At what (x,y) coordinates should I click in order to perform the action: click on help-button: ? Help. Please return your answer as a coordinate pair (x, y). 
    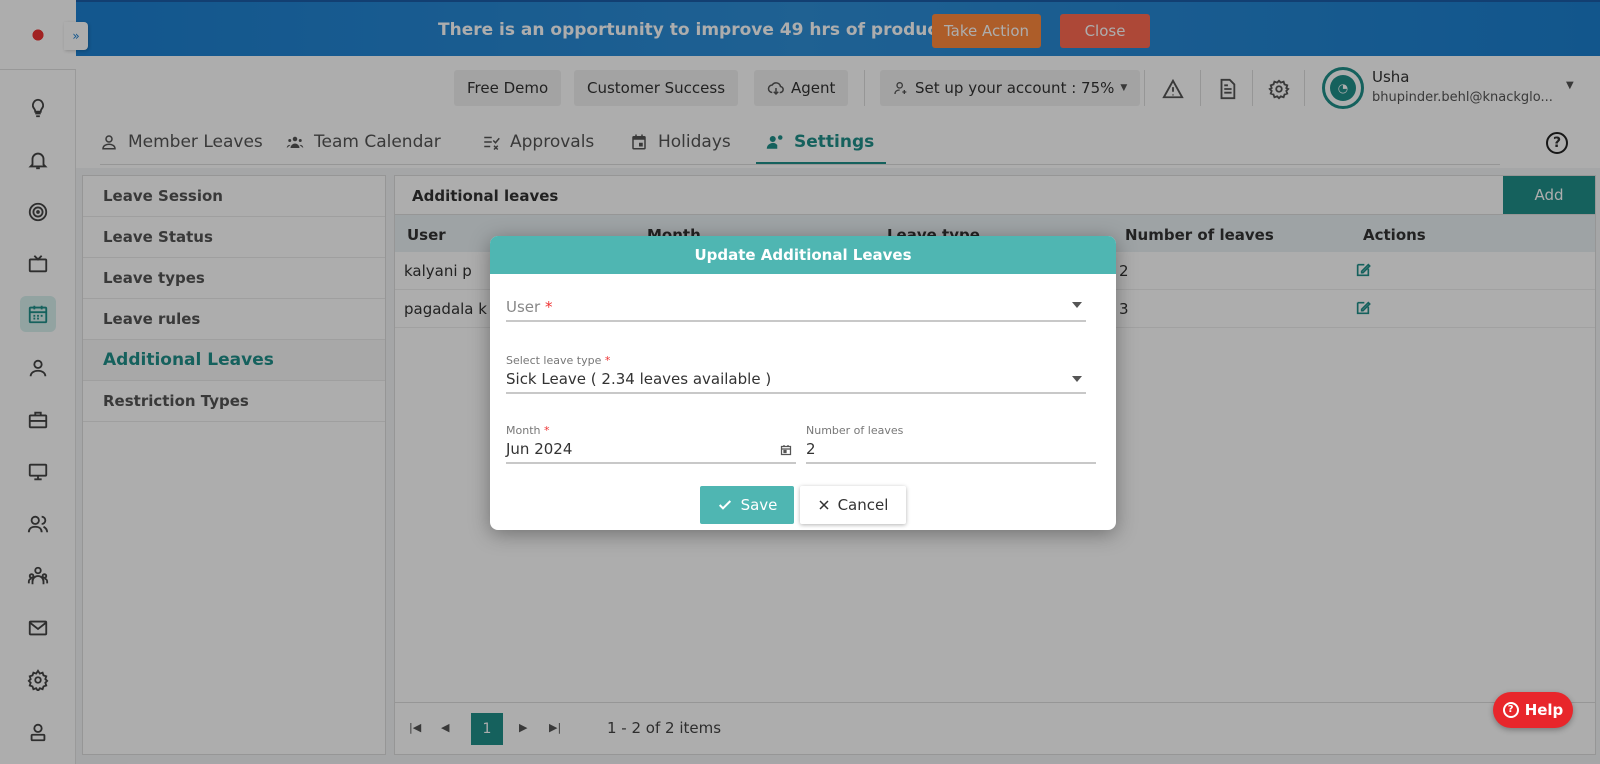
    Looking at the image, I should click on (1533, 710).